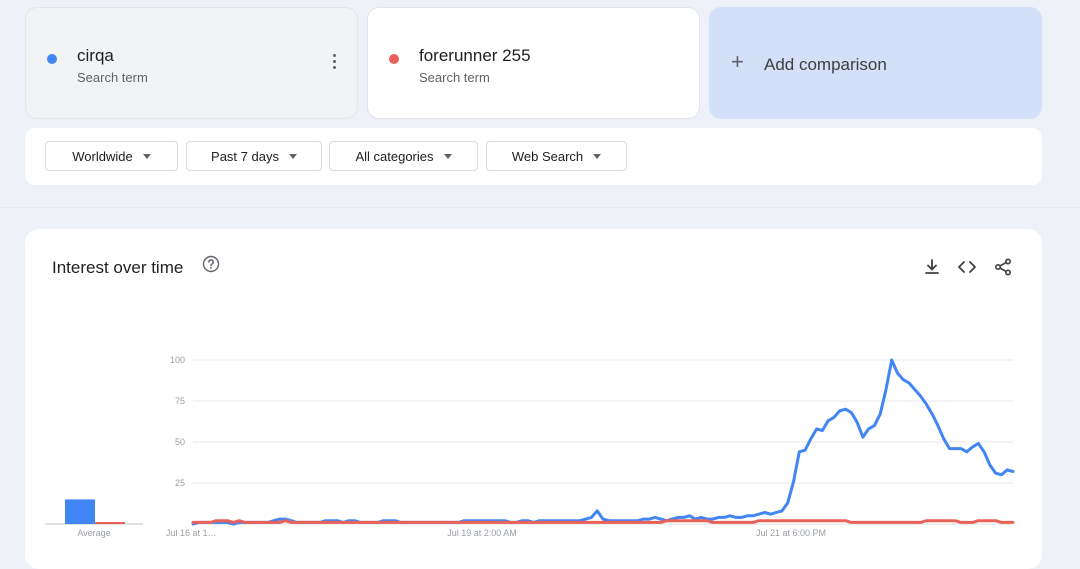  What do you see at coordinates (394, 156) in the screenshot?
I see `category-value: All categories` at bounding box center [394, 156].